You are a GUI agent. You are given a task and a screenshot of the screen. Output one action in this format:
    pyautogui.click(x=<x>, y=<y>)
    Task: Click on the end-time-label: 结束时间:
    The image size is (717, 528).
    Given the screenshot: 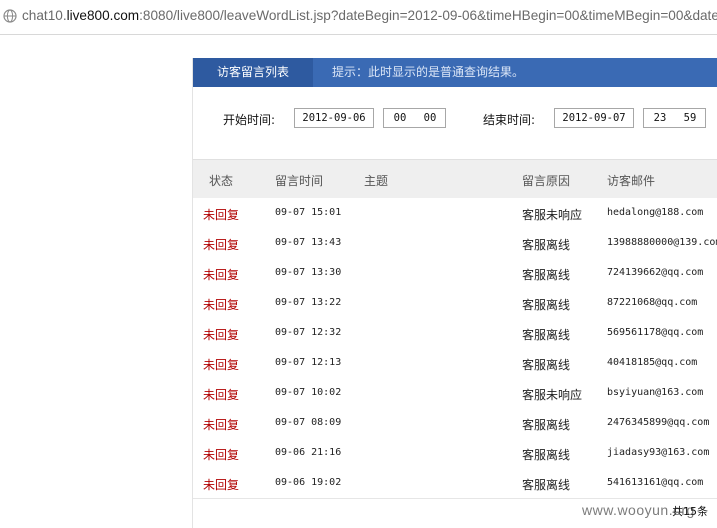 What is the action you would take?
    pyautogui.click(x=509, y=120)
    